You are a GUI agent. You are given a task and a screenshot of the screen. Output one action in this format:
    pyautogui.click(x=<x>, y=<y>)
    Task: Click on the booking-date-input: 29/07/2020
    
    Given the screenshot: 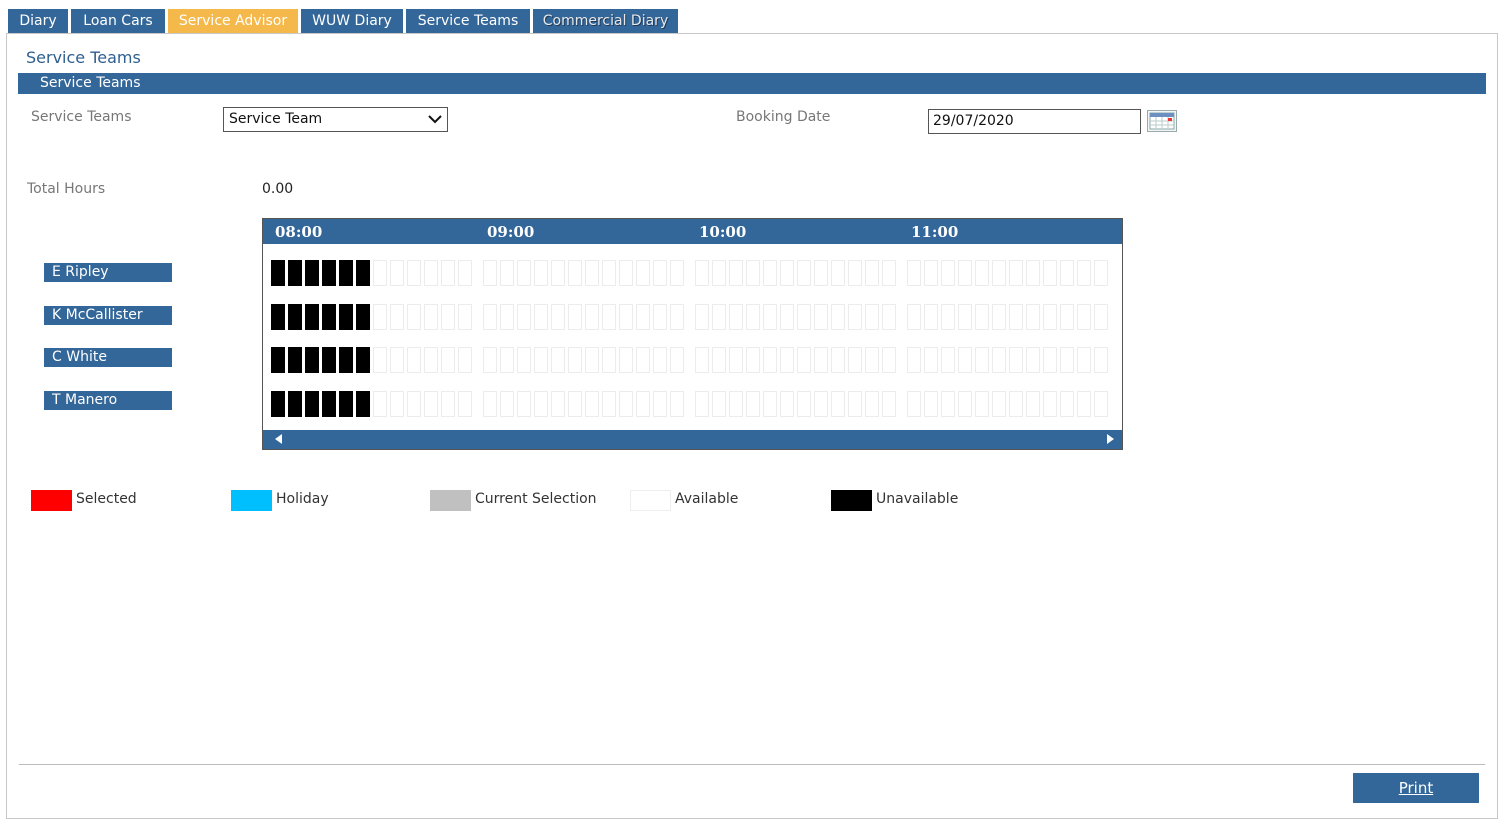 What is the action you would take?
    pyautogui.click(x=1034, y=121)
    